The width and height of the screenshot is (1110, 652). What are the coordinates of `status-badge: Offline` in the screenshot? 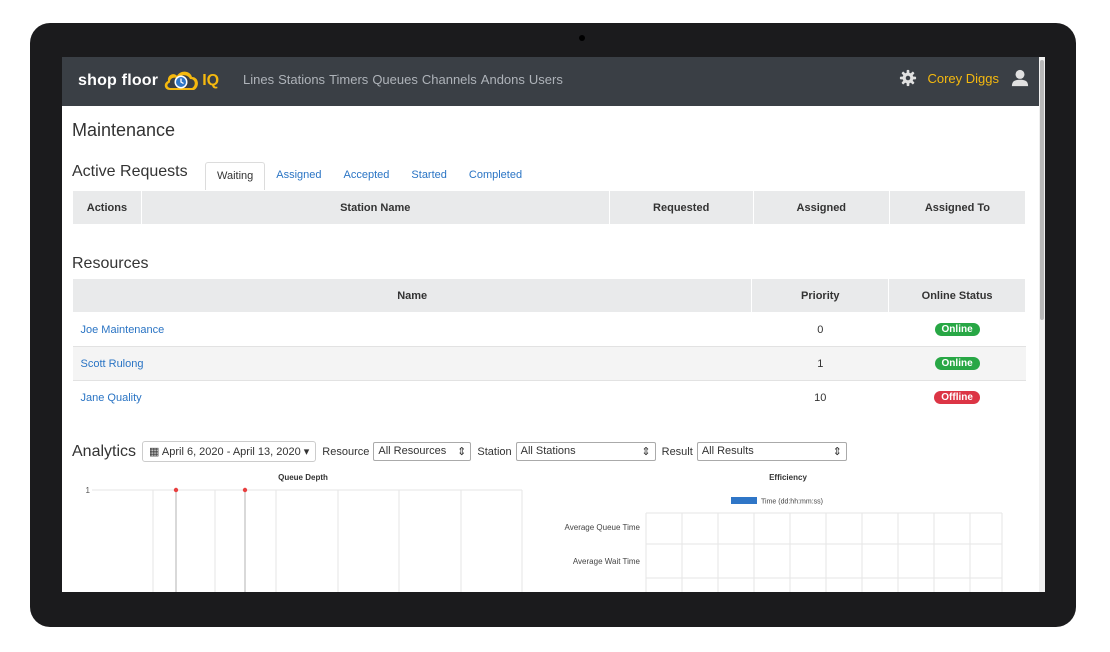 It's located at (957, 397).